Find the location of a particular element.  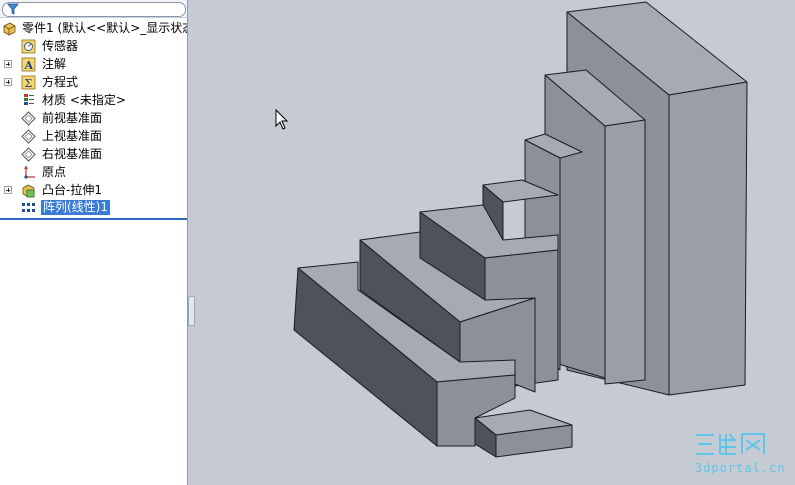

svg-text: A is located at coordinates (29, 65).